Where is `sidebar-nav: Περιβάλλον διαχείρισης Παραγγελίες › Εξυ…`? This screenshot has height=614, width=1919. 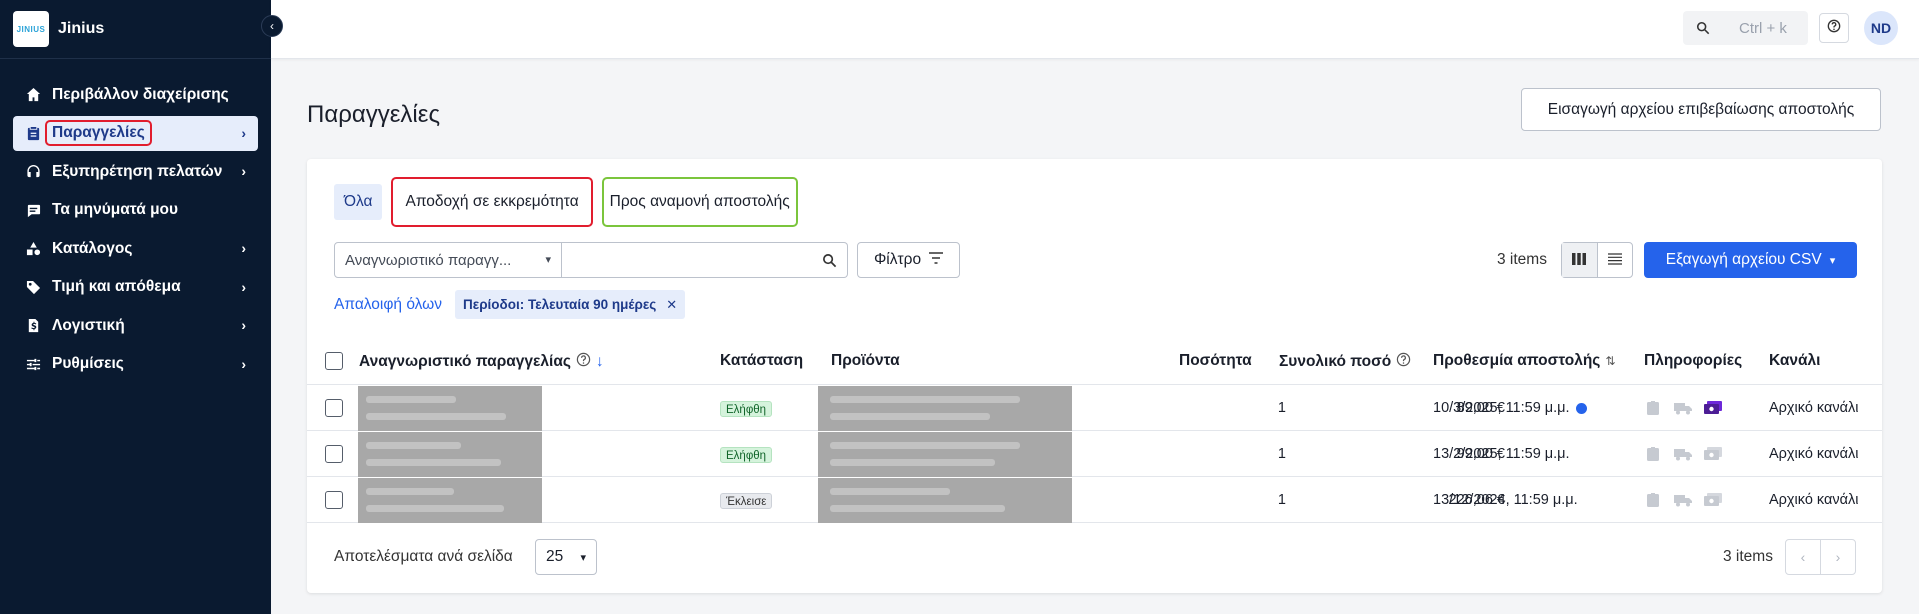
sidebar-nav: Περιβάλλον διαχείρισης Παραγγελίες › Εξυ… is located at coordinates (135, 220).